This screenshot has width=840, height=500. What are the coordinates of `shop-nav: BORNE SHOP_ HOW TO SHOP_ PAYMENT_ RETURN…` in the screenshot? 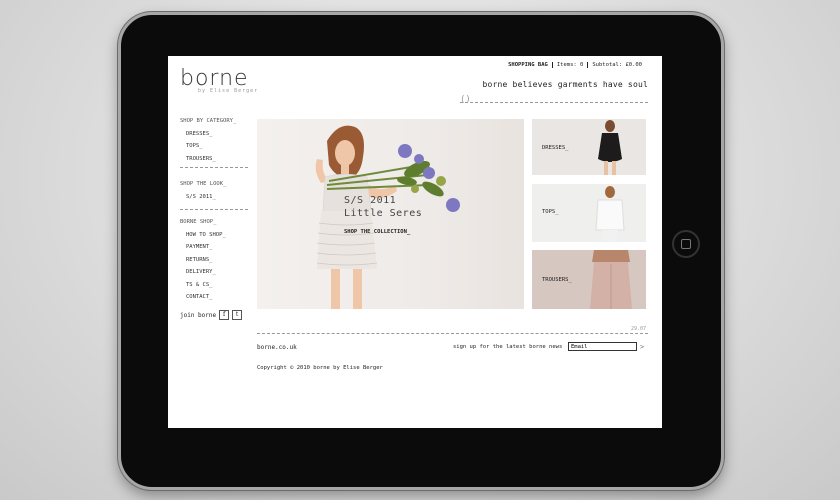 It's located at (203, 260).